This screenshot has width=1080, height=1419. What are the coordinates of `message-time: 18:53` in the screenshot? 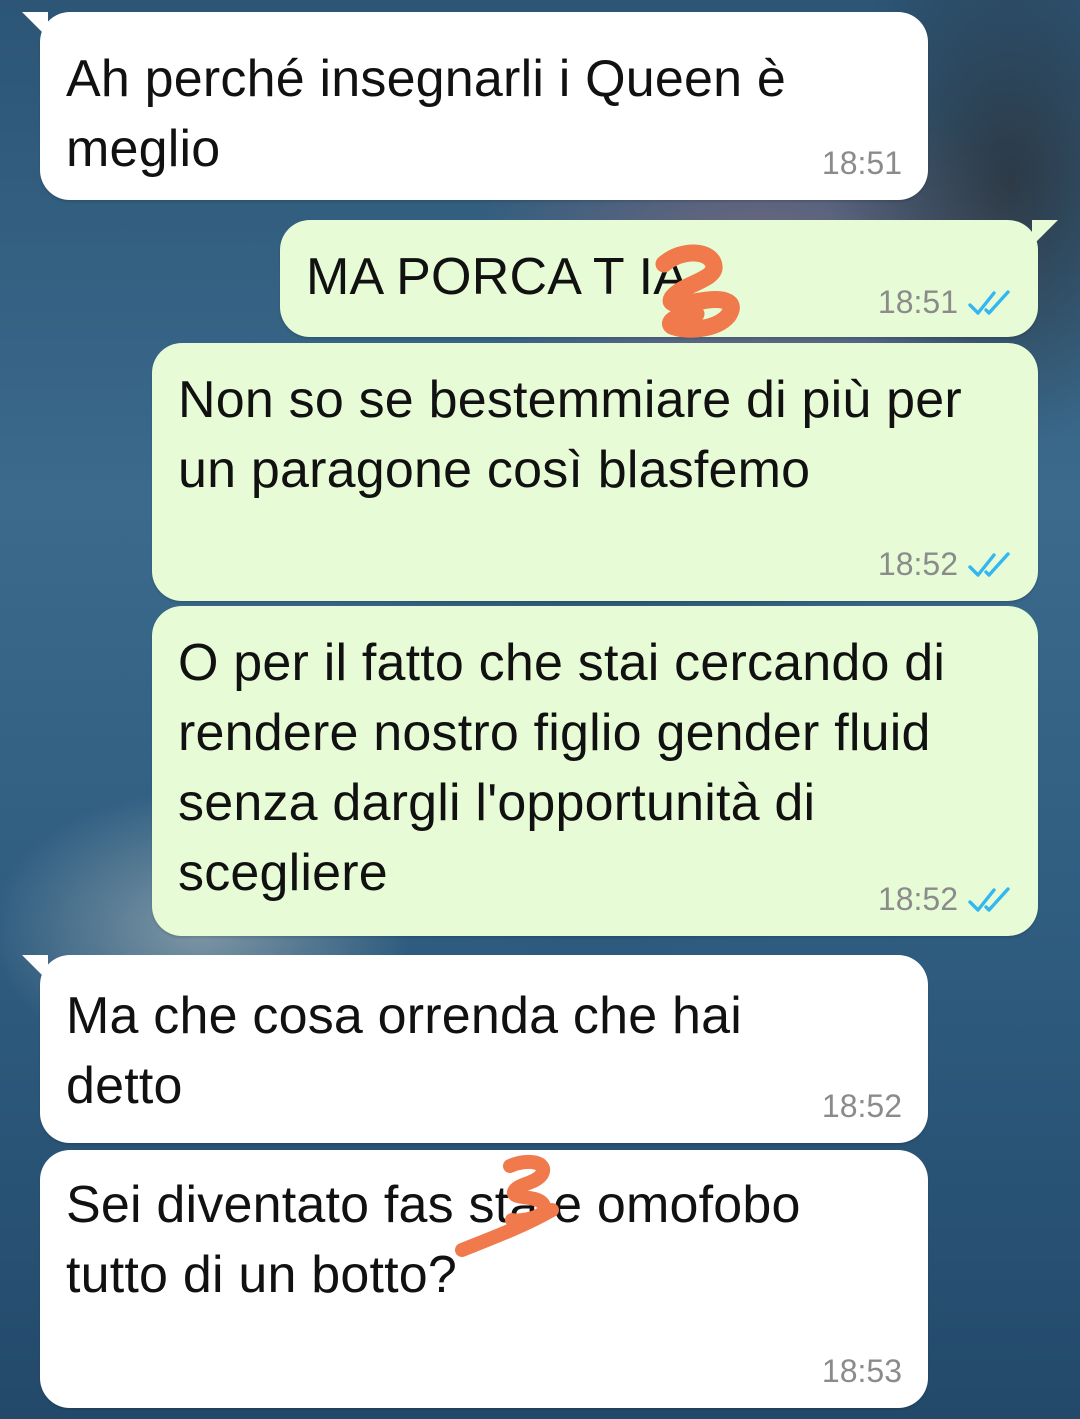 It's located at (861, 1371).